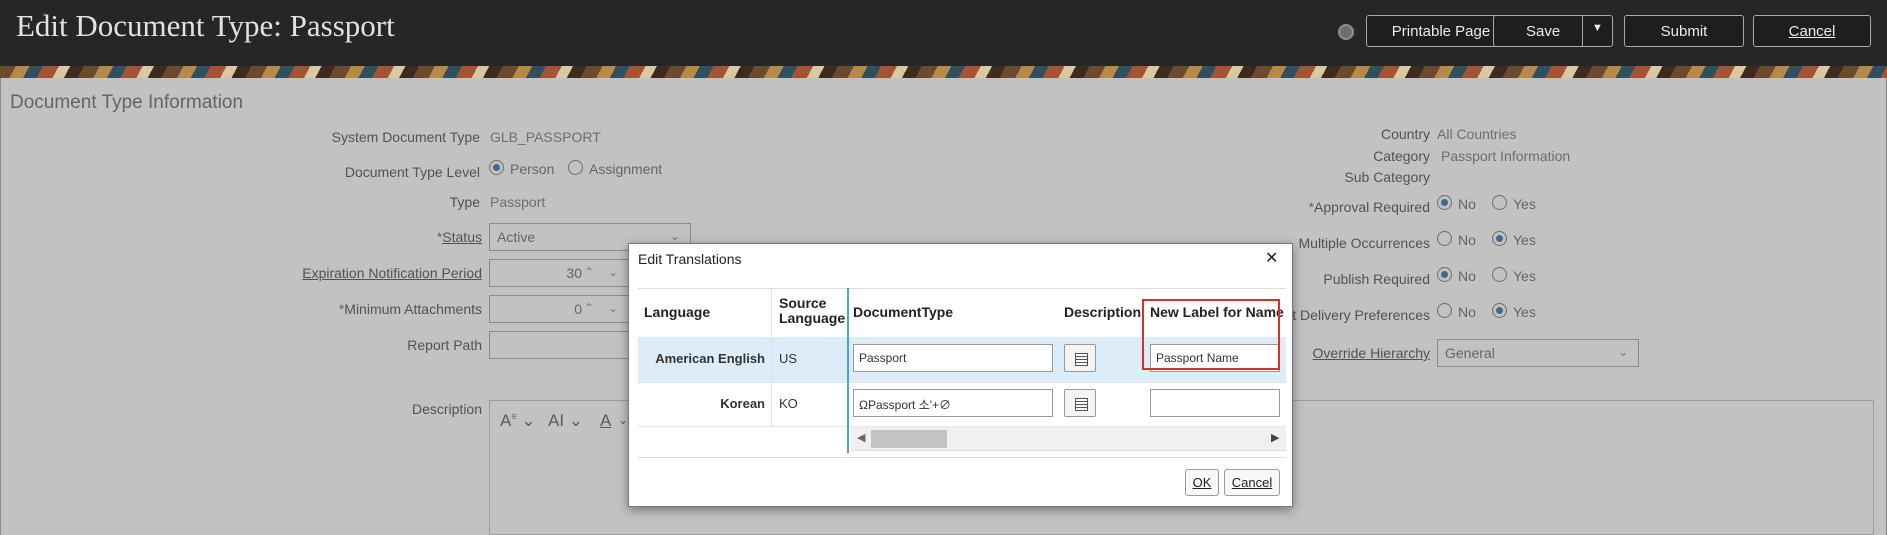 The width and height of the screenshot is (1887, 535). What do you see at coordinates (848, 370) in the screenshot?
I see `frozen-divider` at bounding box center [848, 370].